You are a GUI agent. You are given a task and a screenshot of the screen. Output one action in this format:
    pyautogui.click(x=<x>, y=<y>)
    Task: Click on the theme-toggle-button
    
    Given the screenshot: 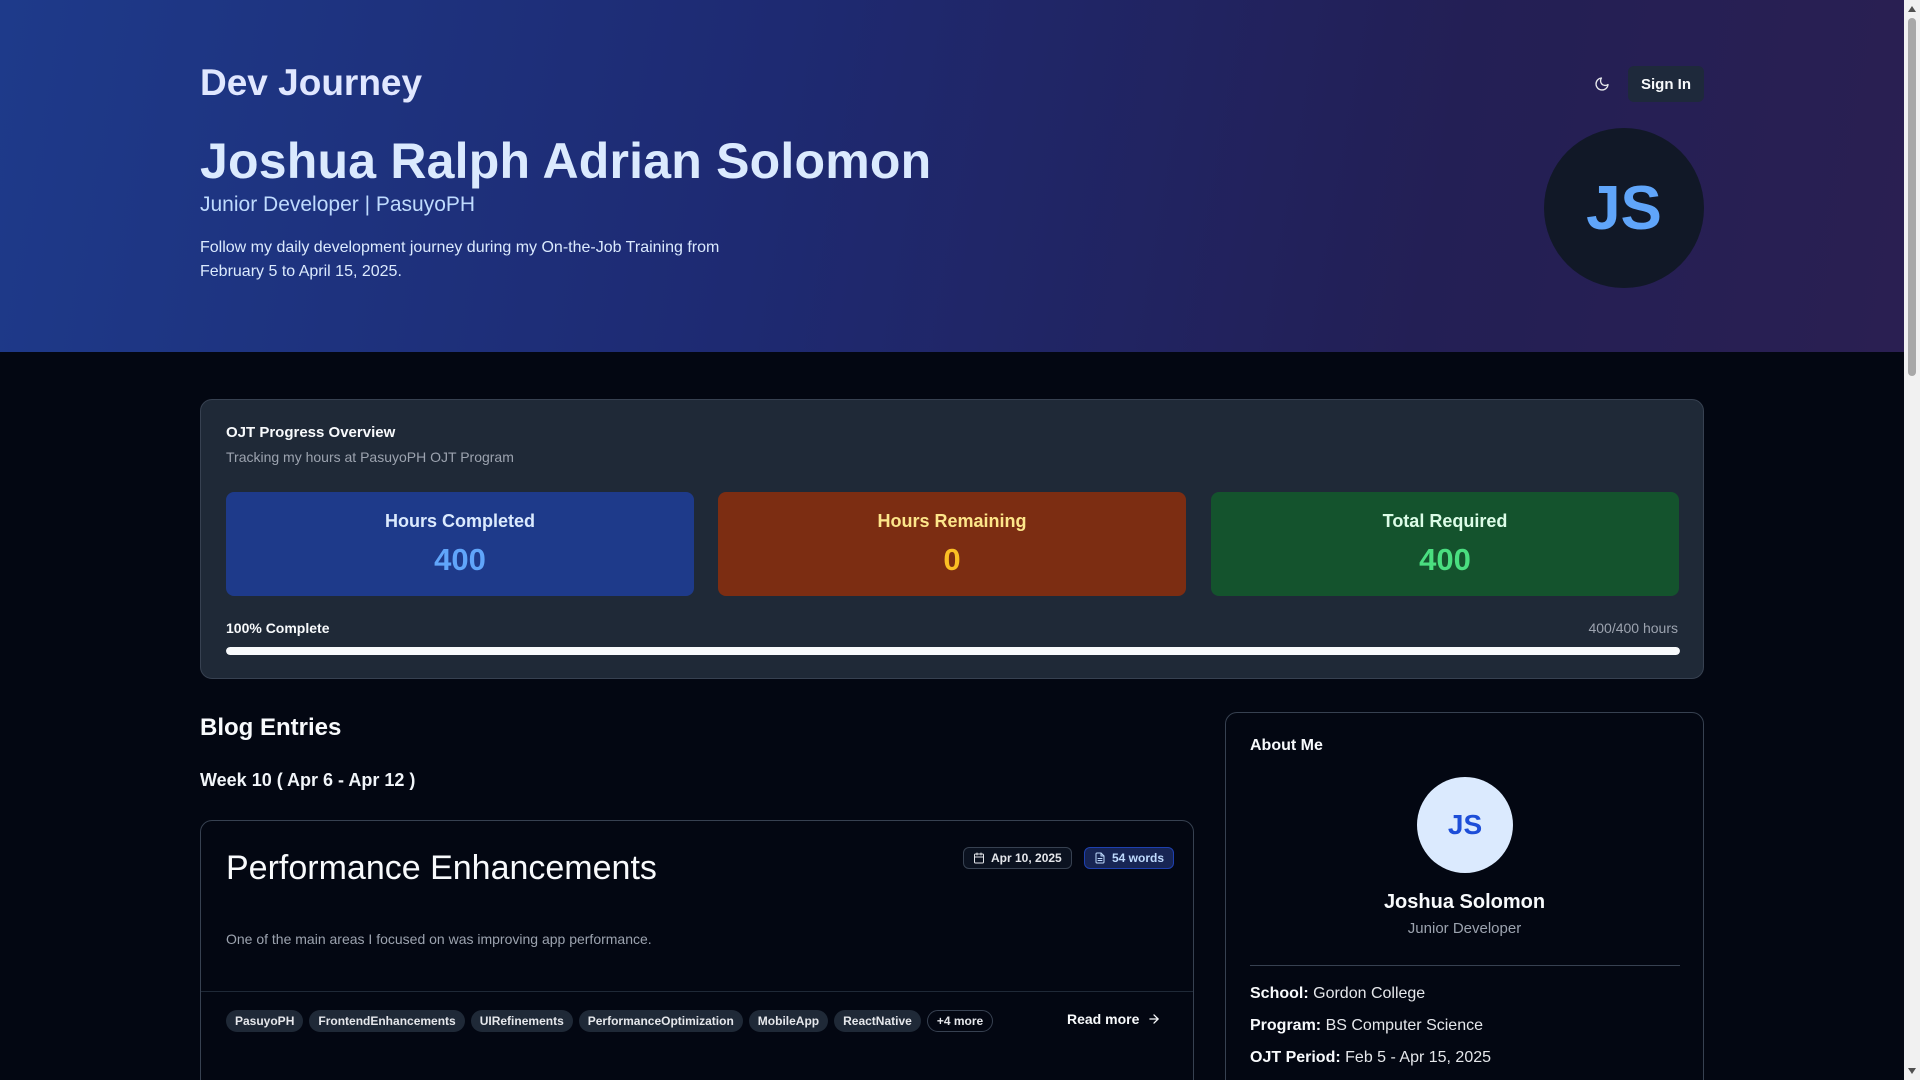 What is the action you would take?
    pyautogui.click(x=1602, y=84)
    